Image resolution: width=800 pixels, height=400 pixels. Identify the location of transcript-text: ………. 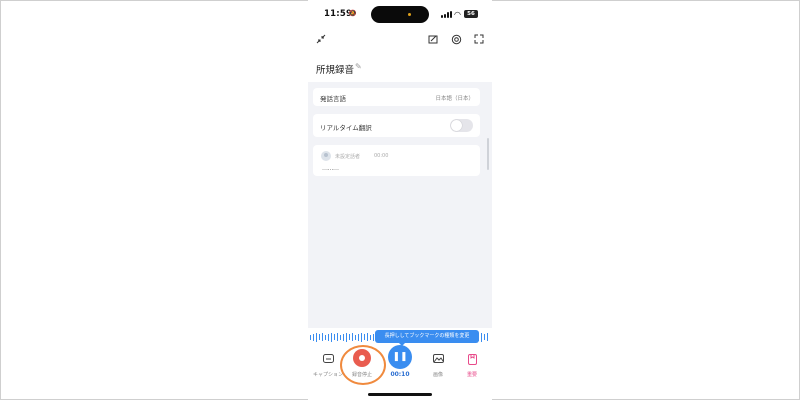
(330, 168).